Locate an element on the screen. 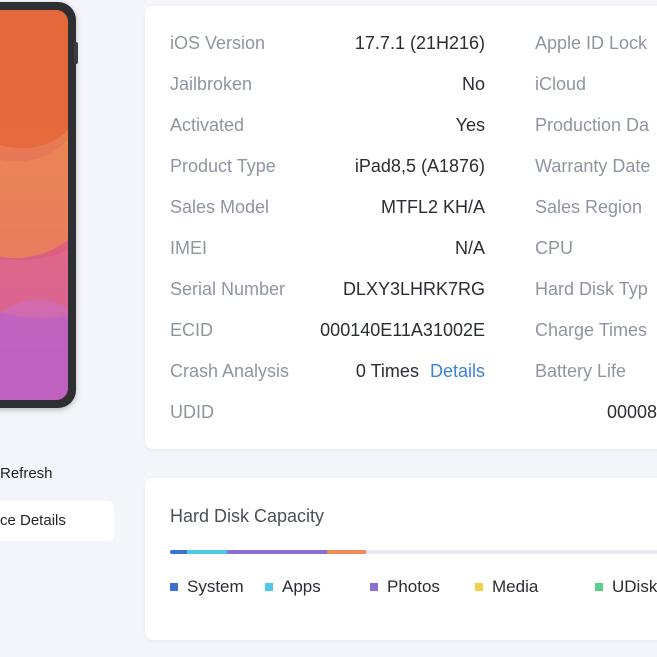 The height and width of the screenshot is (657, 657). info-value: DLXY3LHRK7RG is located at coordinates (413, 289).